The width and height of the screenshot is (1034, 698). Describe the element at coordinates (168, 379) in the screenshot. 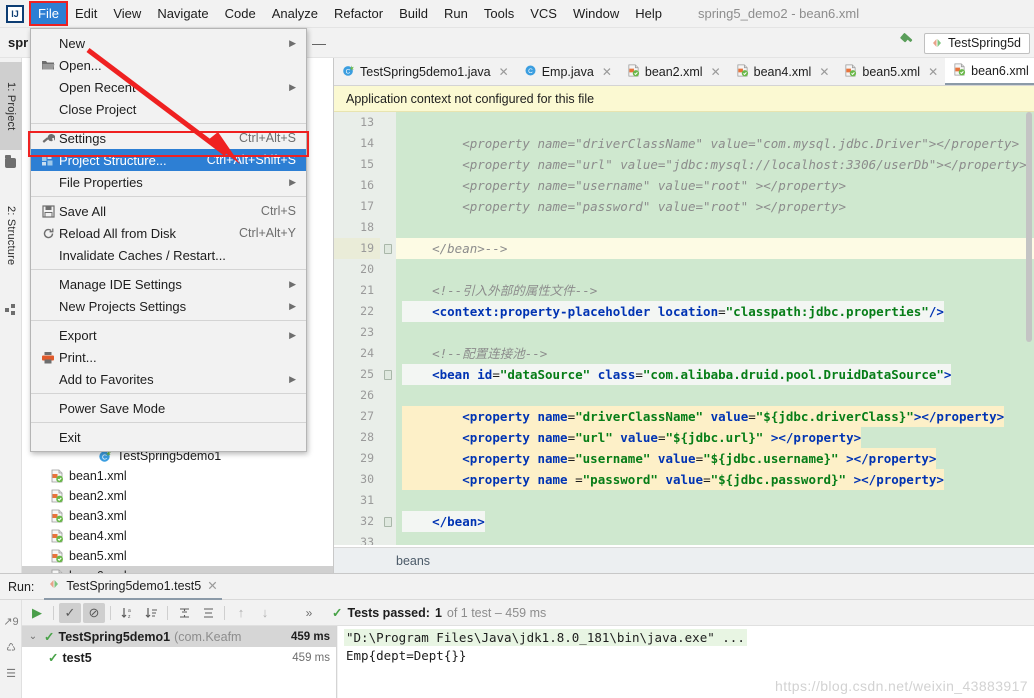

I see `menu-item-add-to-favorites: Add to Favorites ▶` at that location.